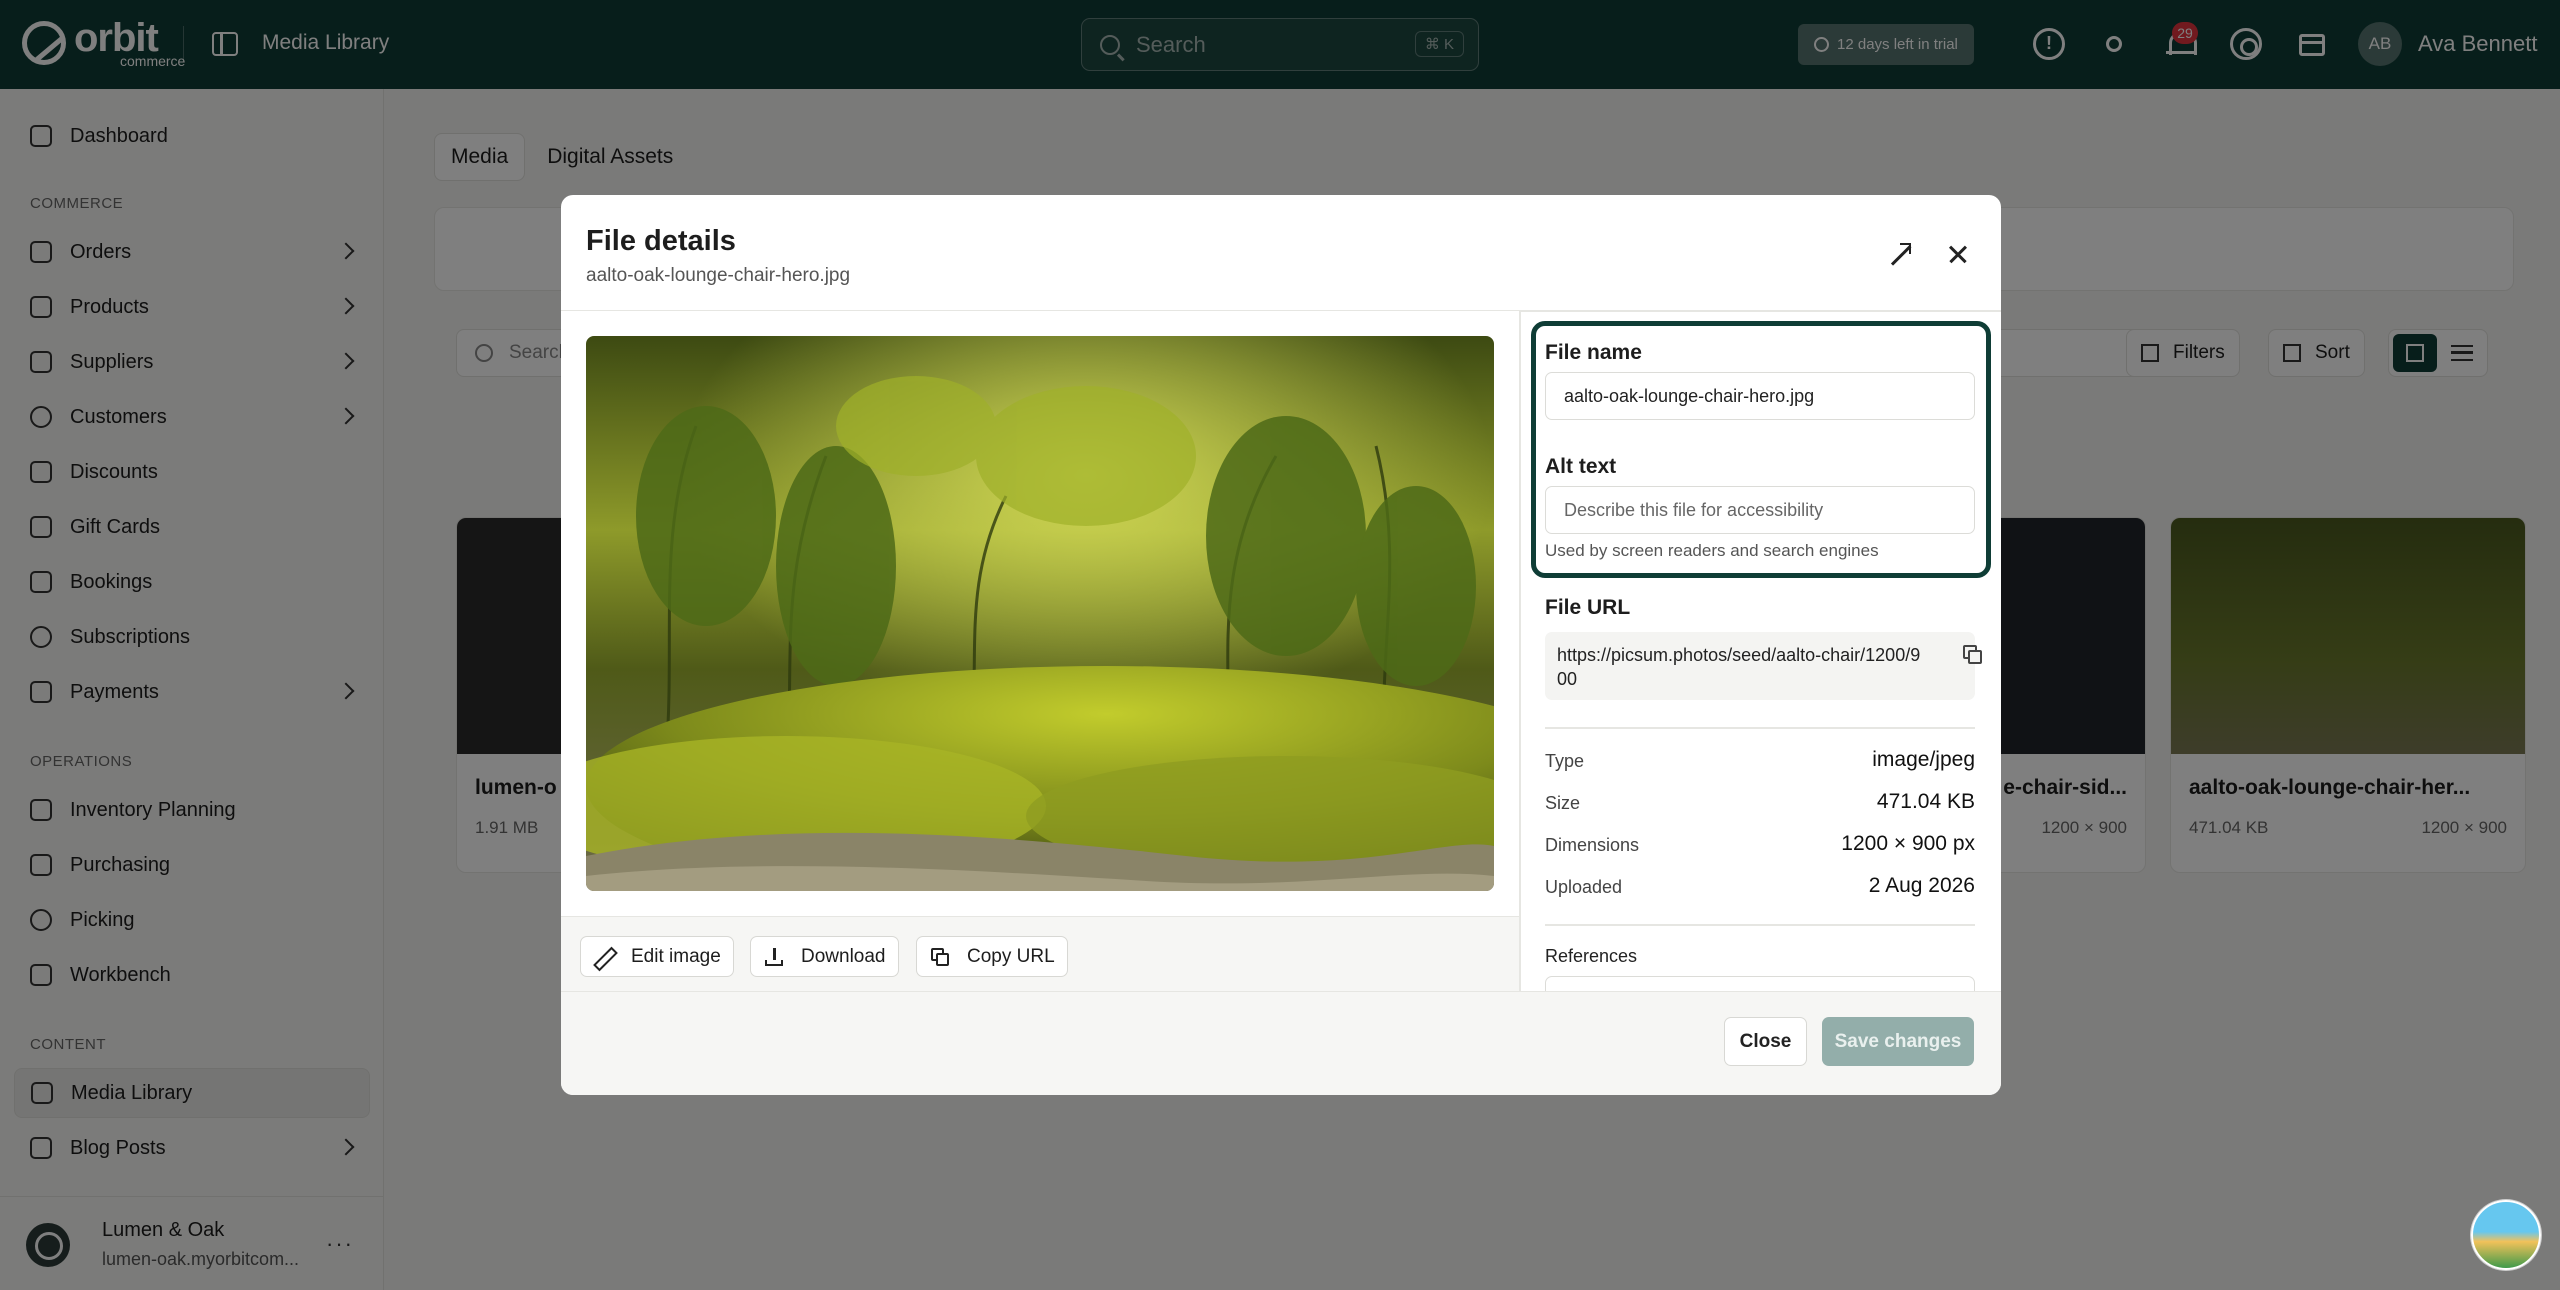 This screenshot has height=1290, width=2560. Describe the element at coordinates (1281, 1043) in the screenshot. I see `modal-footer: Close Save changes` at that location.